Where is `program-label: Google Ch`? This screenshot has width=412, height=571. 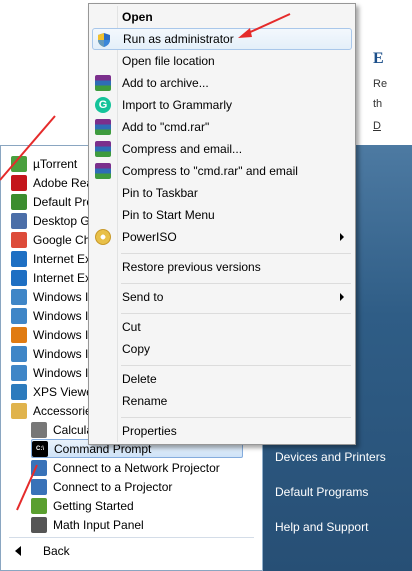
program-label: Google Ch is located at coordinates (62, 239).